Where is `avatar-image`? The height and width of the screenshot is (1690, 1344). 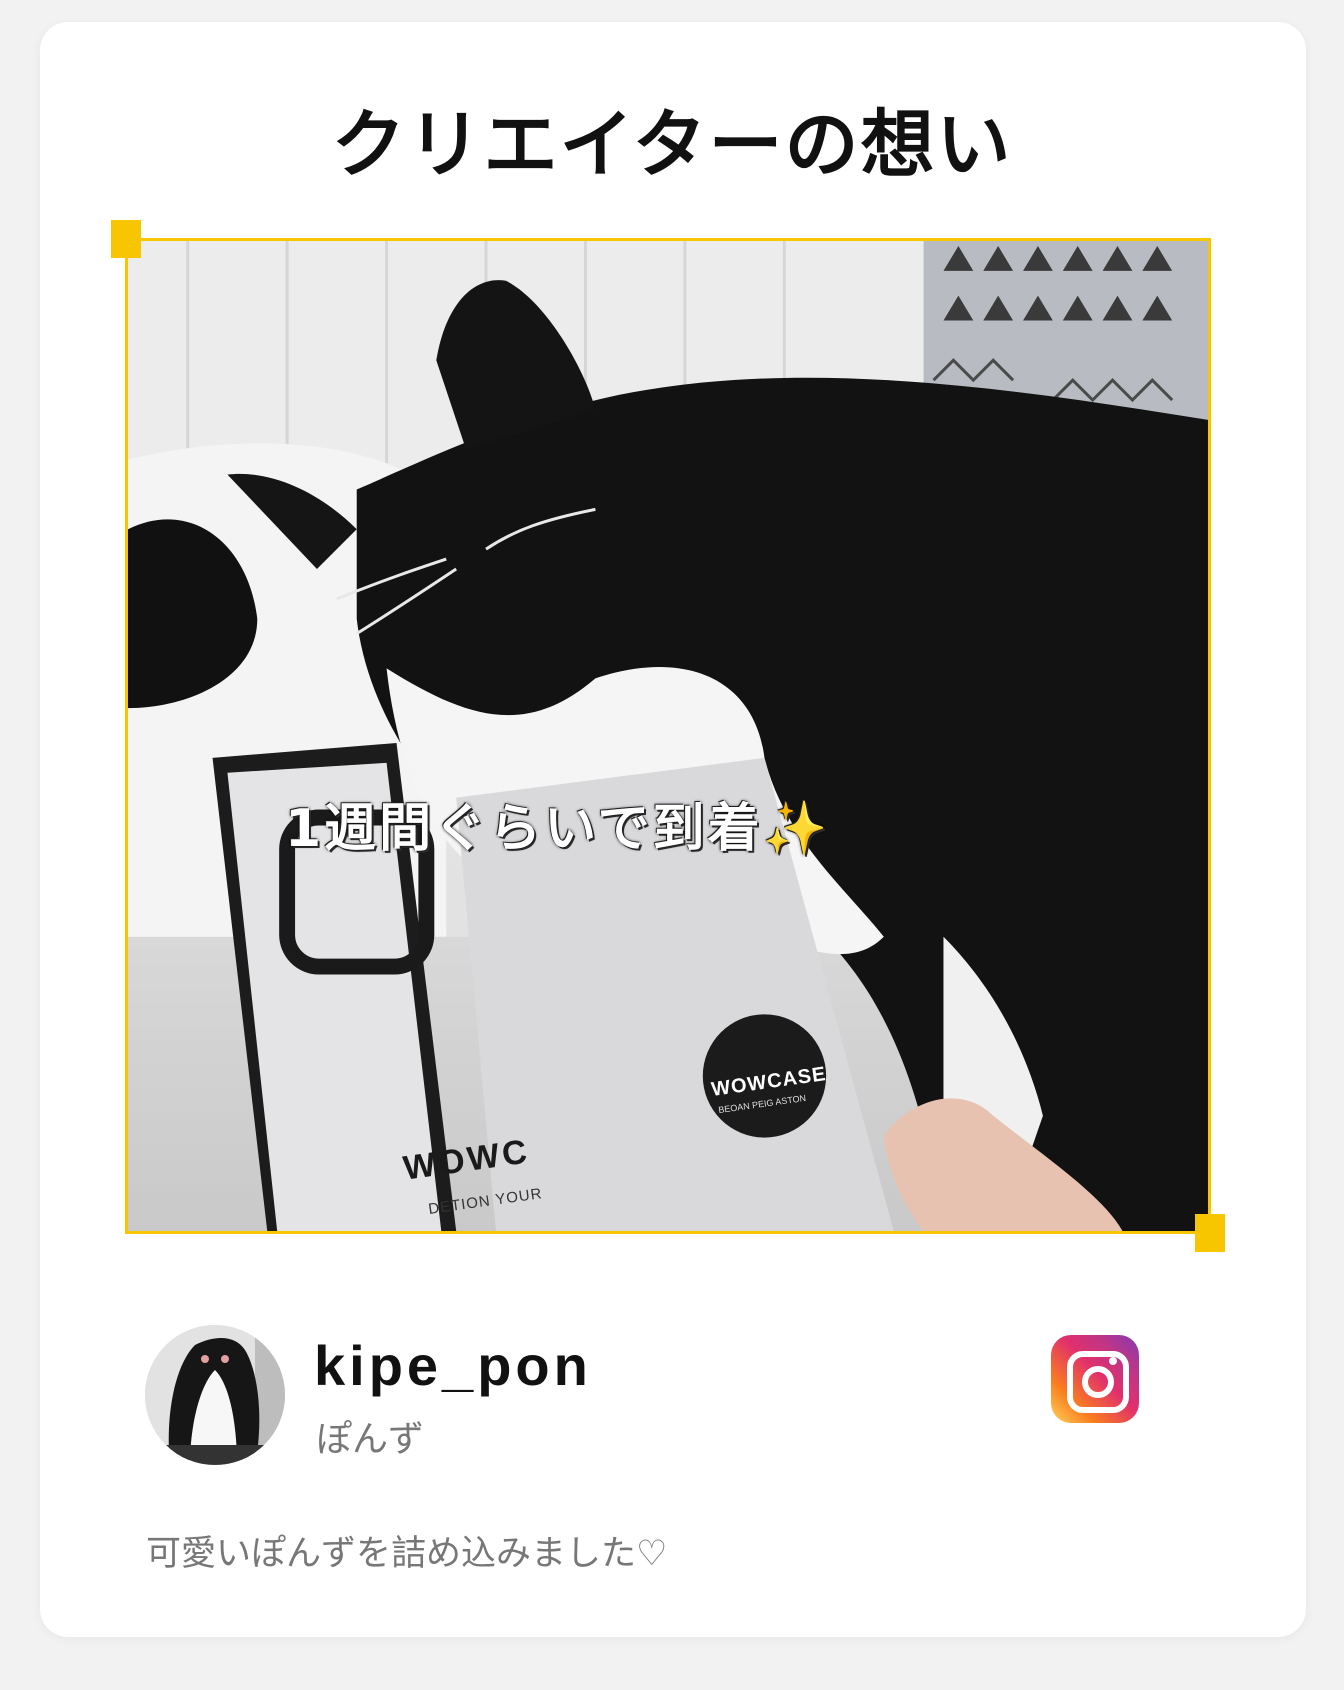
avatar-image is located at coordinates (215, 1395).